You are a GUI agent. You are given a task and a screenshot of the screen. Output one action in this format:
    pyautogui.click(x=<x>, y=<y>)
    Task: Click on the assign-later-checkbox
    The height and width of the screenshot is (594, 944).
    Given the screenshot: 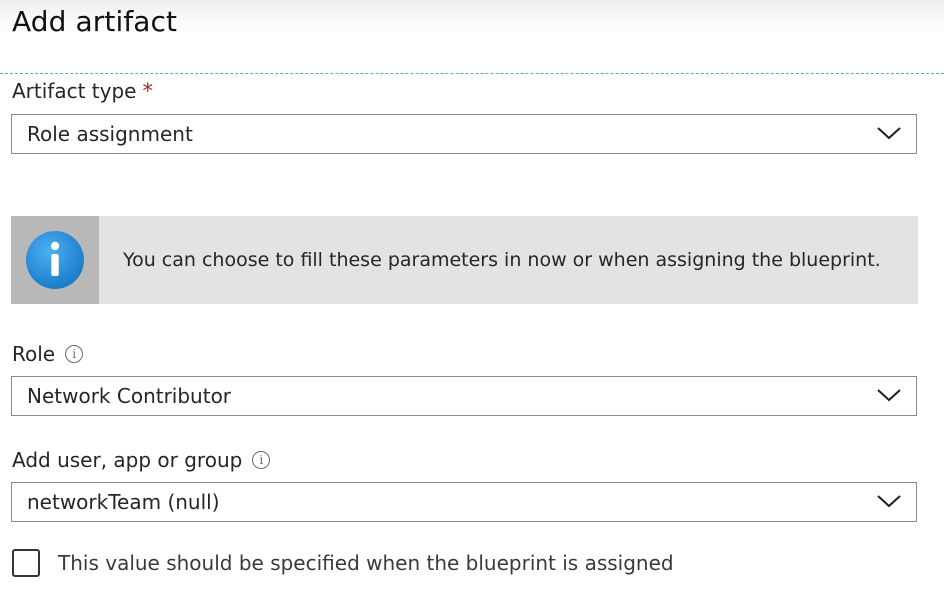 What is the action you would take?
    pyautogui.click(x=26, y=563)
    